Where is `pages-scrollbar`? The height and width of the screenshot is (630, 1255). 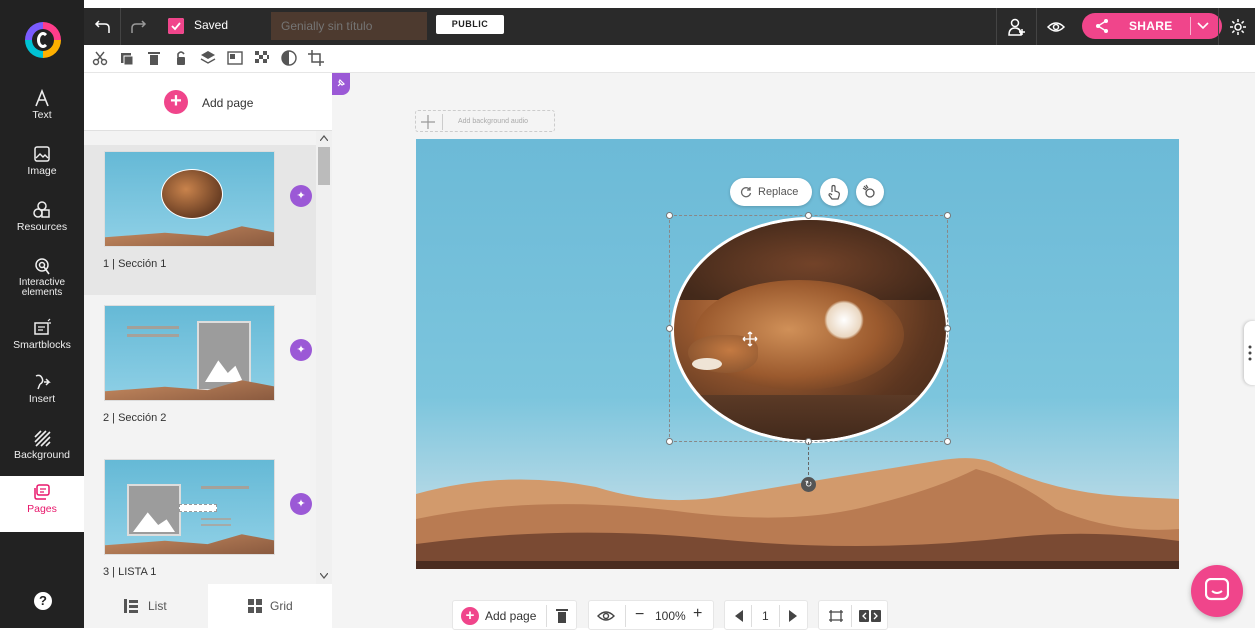 pages-scrollbar is located at coordinates (324, 357).